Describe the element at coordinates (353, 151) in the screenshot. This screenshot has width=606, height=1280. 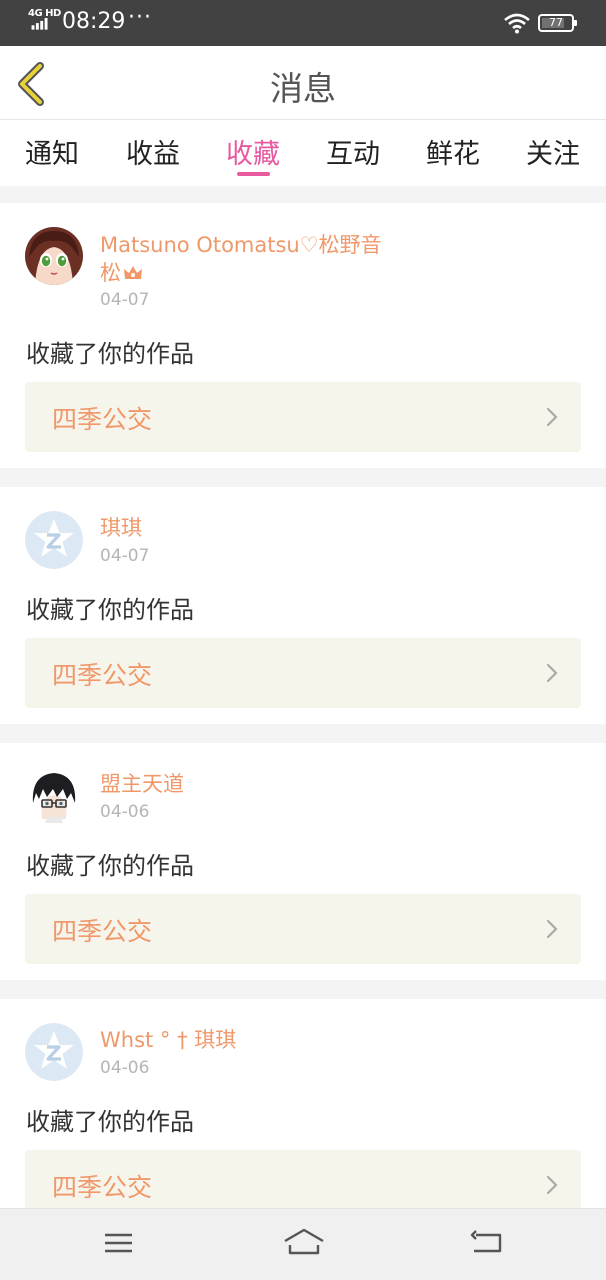
I see `tab-interactions: 互动` at that location.